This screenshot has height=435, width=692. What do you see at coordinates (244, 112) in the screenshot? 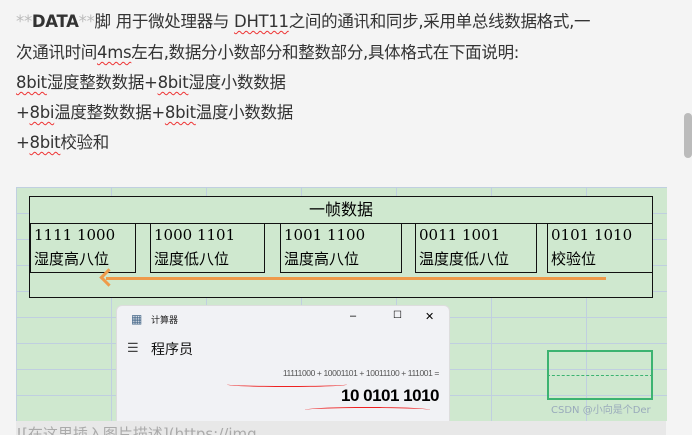
I see `text: 温度小数数据` at bounding box center [244, 112].